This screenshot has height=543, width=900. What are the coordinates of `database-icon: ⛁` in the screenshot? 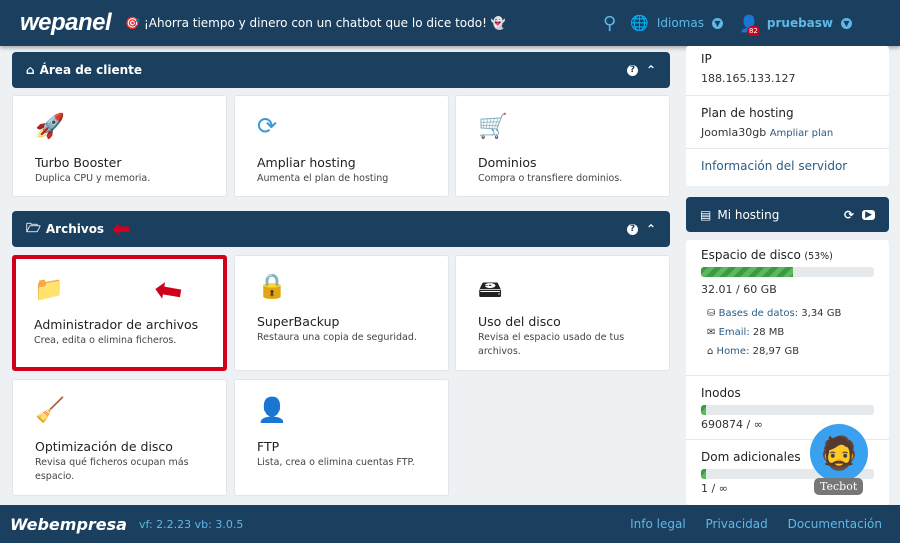 It's located at (711, 313).